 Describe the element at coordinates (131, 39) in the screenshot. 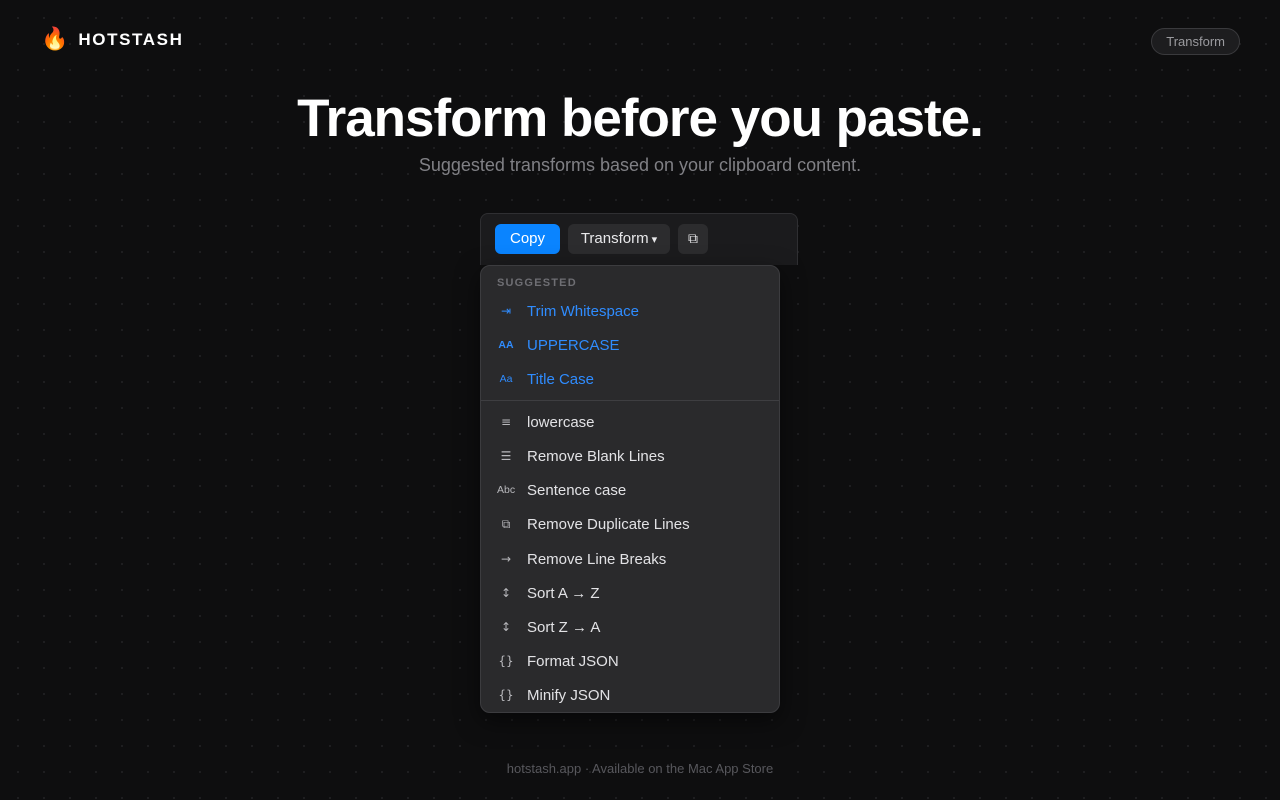

I see `brand-name: HOTSTASH` at that location.